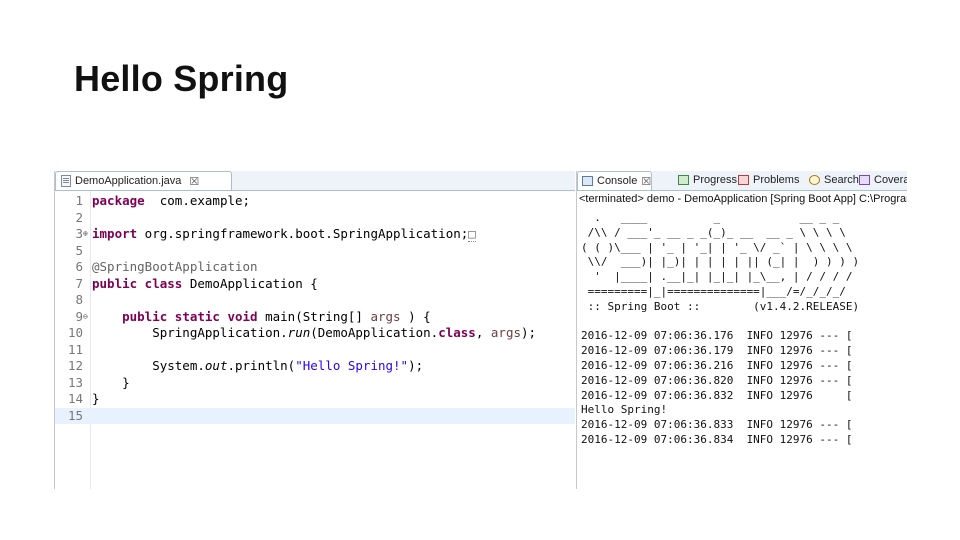  I want to click on collapse-fold-icon: ⊖, so click(87, 317).